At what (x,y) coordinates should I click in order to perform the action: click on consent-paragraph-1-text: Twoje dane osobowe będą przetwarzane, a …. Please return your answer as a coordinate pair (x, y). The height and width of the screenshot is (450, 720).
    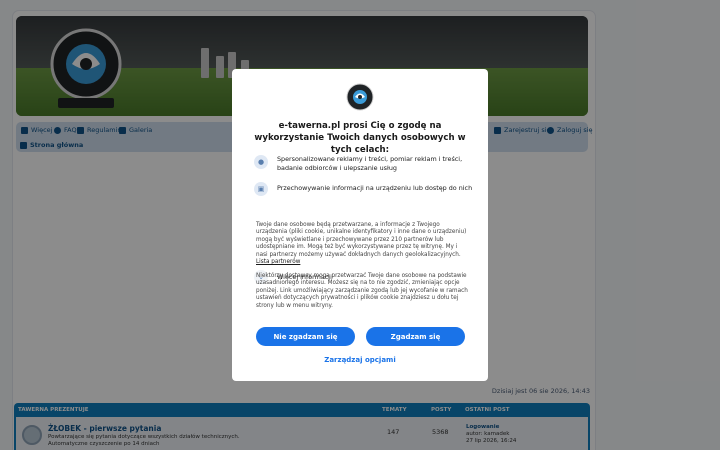
    Looking at the image, I should click on (361, 240).